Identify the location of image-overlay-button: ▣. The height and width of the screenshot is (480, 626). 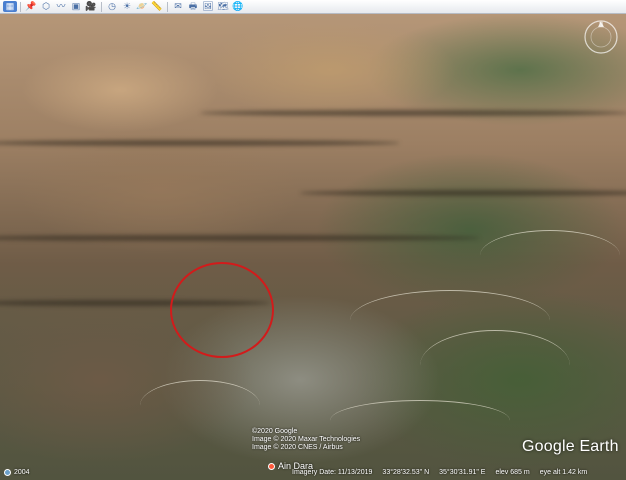
(76, 6).